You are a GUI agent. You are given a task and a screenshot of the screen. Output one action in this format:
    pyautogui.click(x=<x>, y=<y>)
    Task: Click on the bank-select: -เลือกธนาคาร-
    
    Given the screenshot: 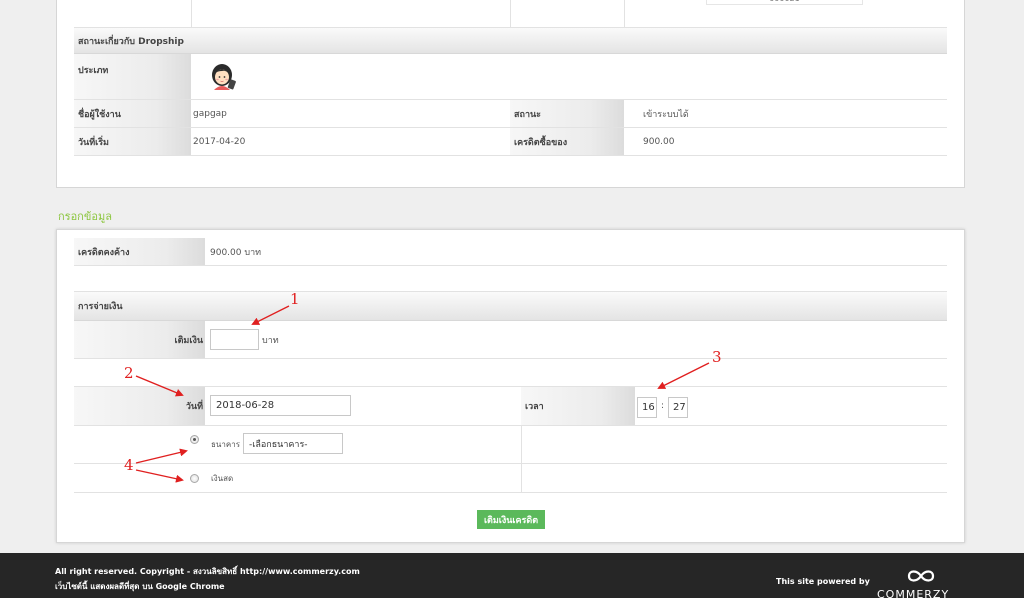 What is the action you would take?
    pyautogui.click(x=293, y=443)
    